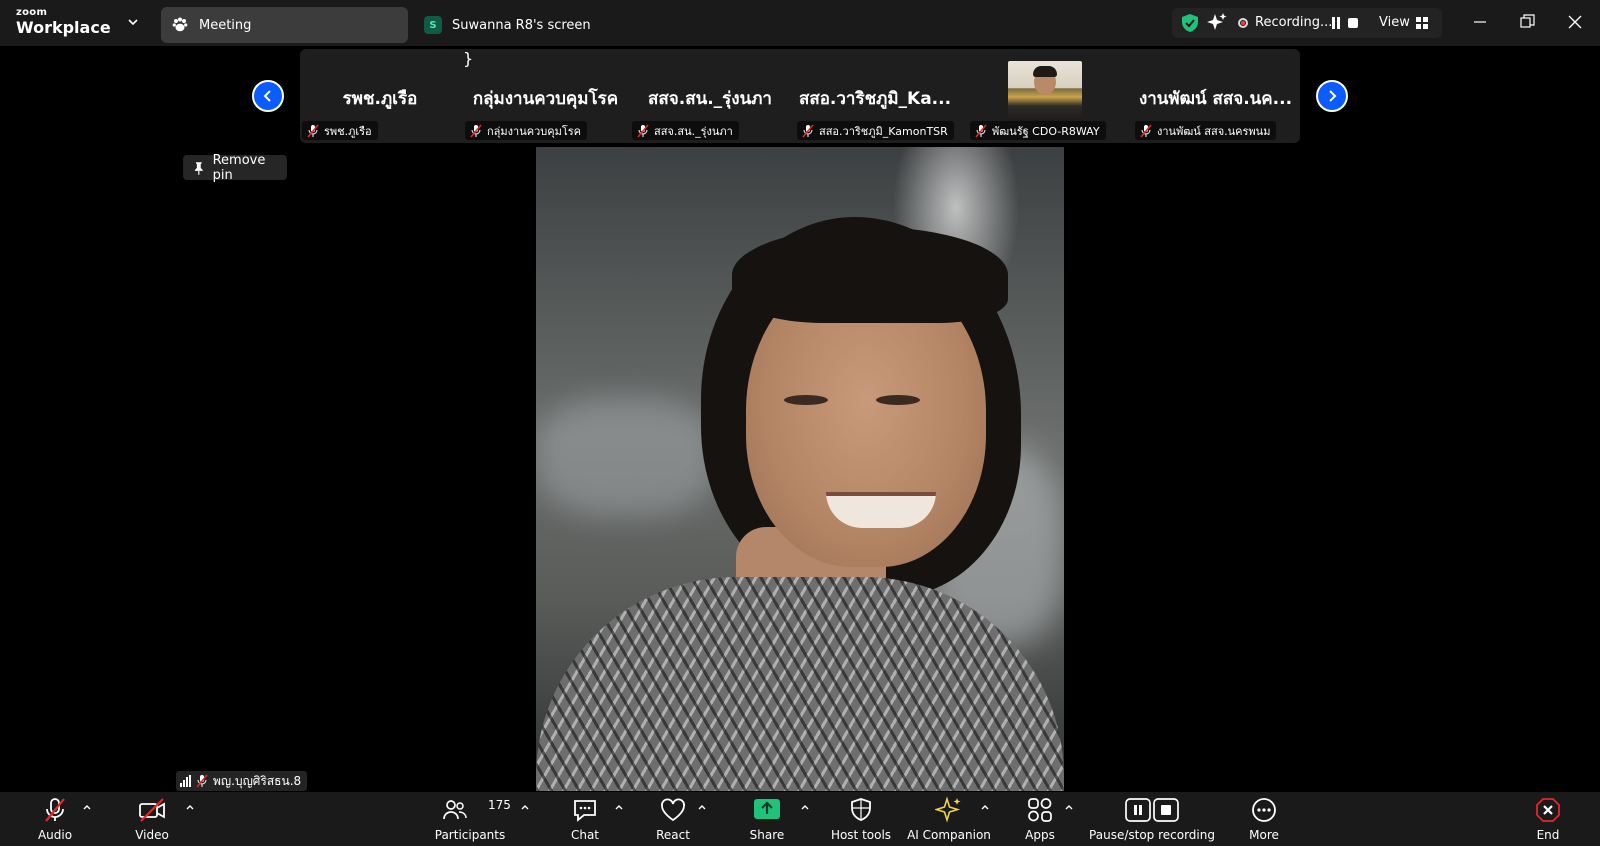  I want to click on audio-button: Audio, so click(55, 819).